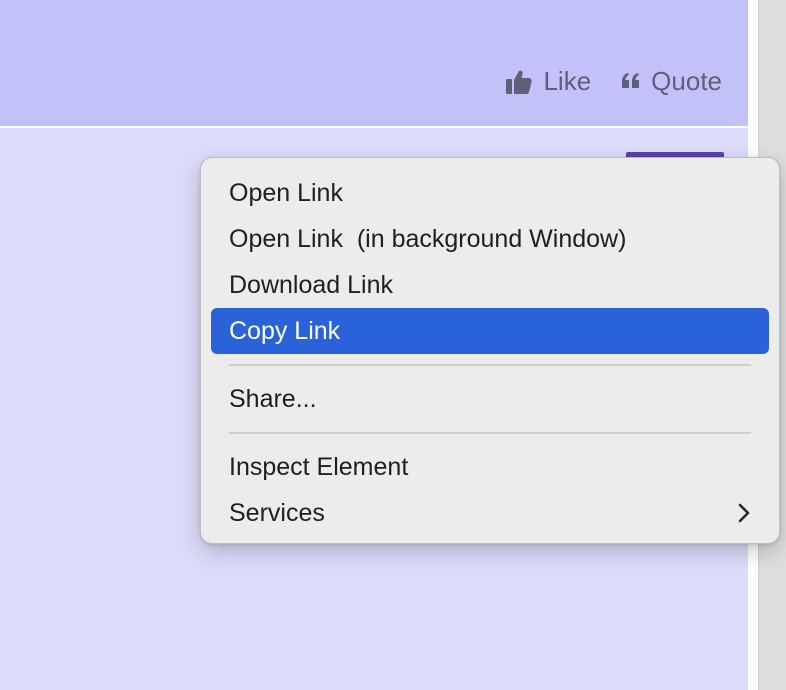  What do you see at coordinates (490, 193) in the screenshot?
I see `menu-item-open-link: Open Link` at bounding box center [490, 193].